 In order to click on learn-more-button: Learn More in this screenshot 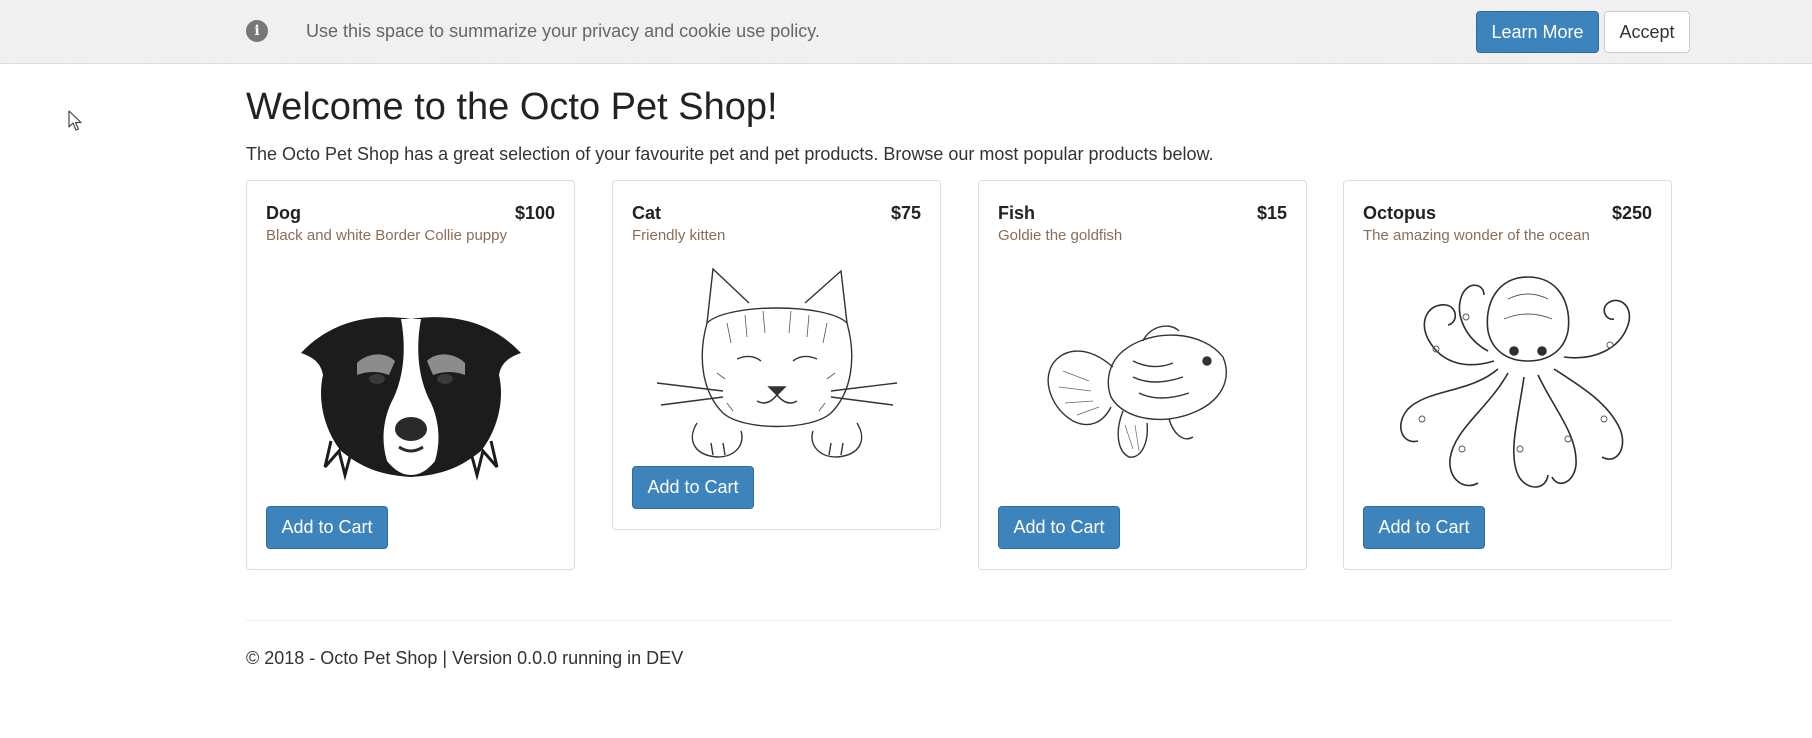, I will do `click(1537, 32)`.